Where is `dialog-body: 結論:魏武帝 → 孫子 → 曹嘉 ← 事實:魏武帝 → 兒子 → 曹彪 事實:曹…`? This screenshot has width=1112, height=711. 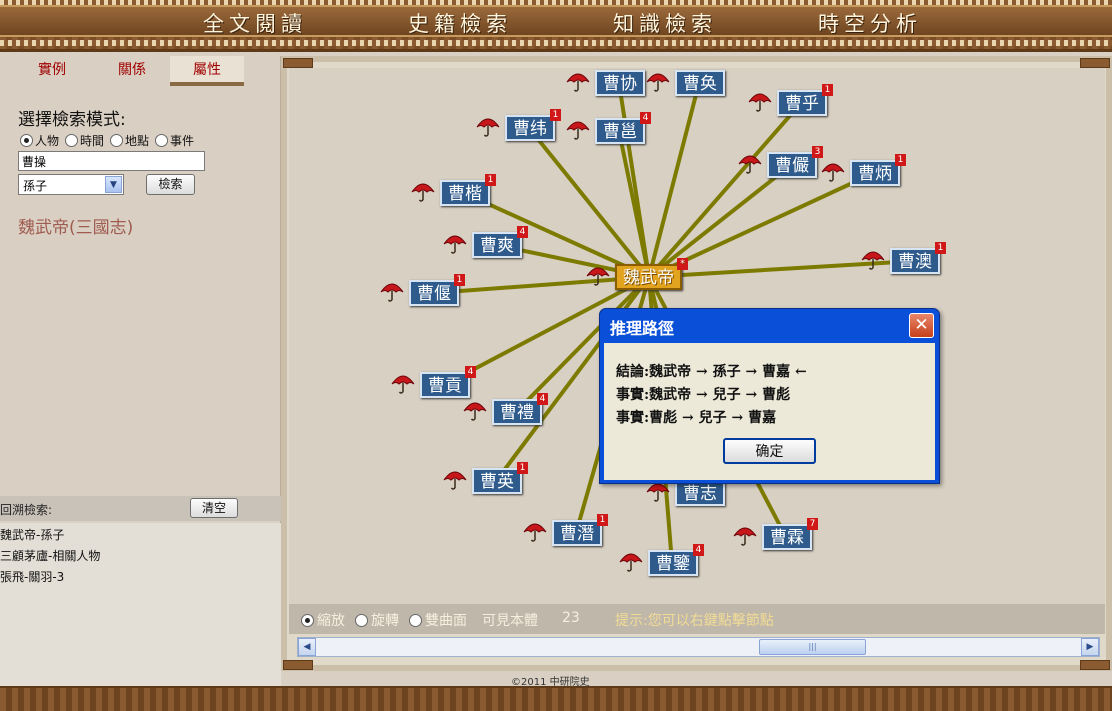 dialog-body: 結論:魏武帝 → 孫子 → 曹嘉 ← 事實:魏武帝 → 兒子 → 曹彪 事實:曹… is located at coordinates (769, 411).